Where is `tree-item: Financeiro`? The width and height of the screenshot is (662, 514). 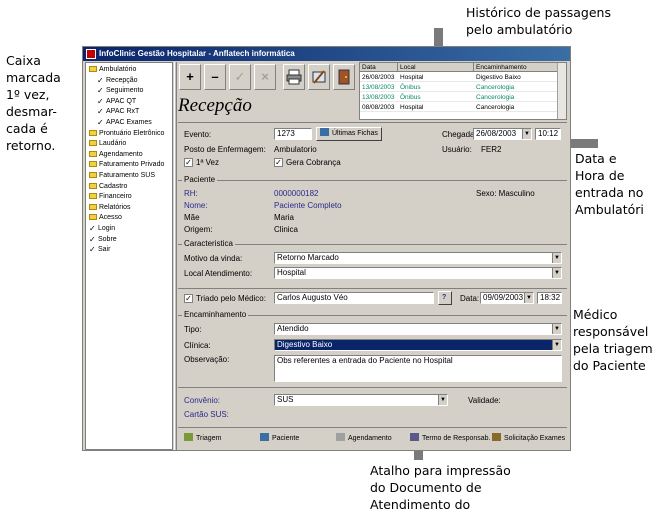
tree-item: Financeiro is located at coordinates (110, 197).